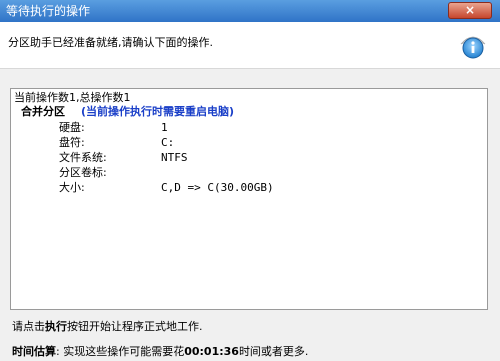 This screenshot has height=361, width=500. Describe the element at coordinates (250, 11) in the screenshot. I see `title-bar: 等待执行的操作 ×` at that location.